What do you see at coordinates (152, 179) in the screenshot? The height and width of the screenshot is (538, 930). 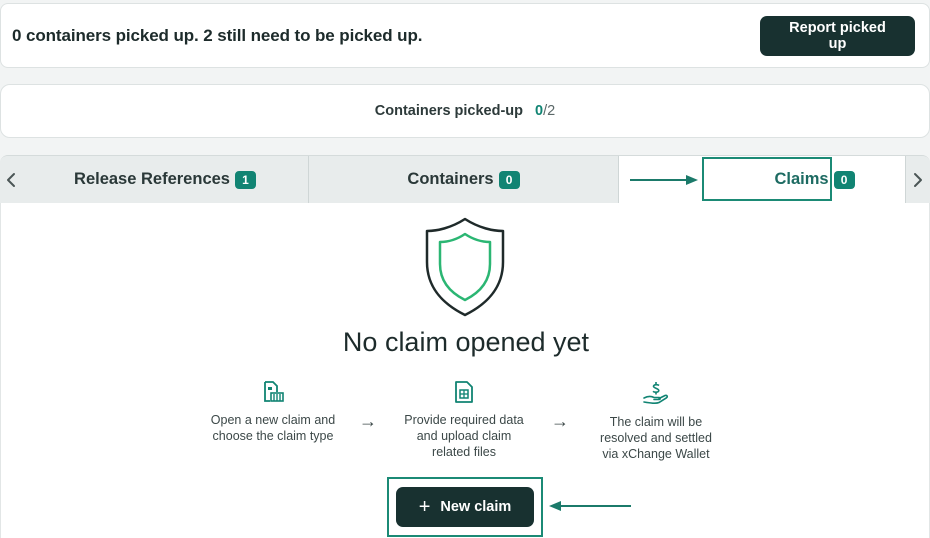 I see `tab-release-references-label: Release References` at bounding box center [152, 179].